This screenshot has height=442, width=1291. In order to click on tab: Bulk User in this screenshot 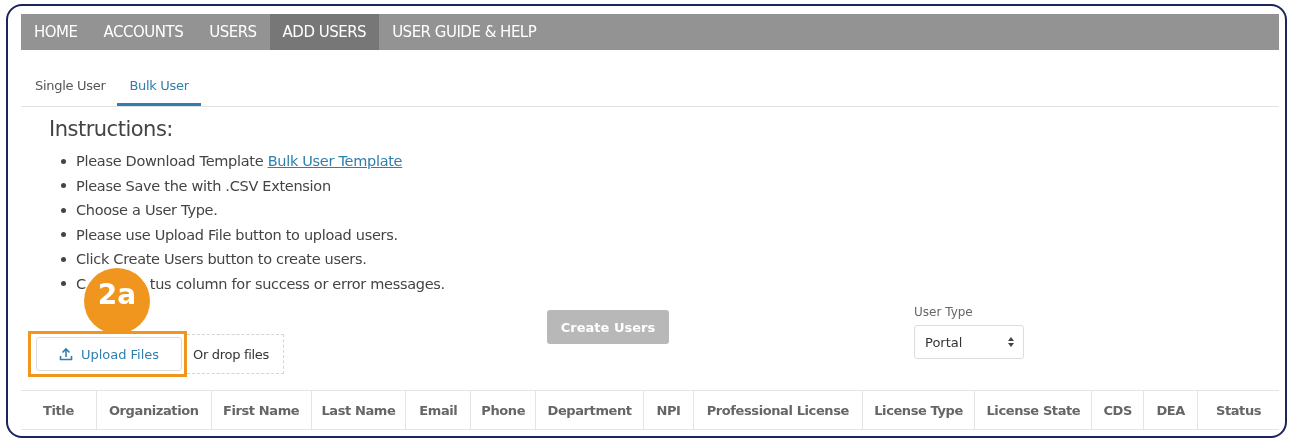, I will do `click(159, 88)`.